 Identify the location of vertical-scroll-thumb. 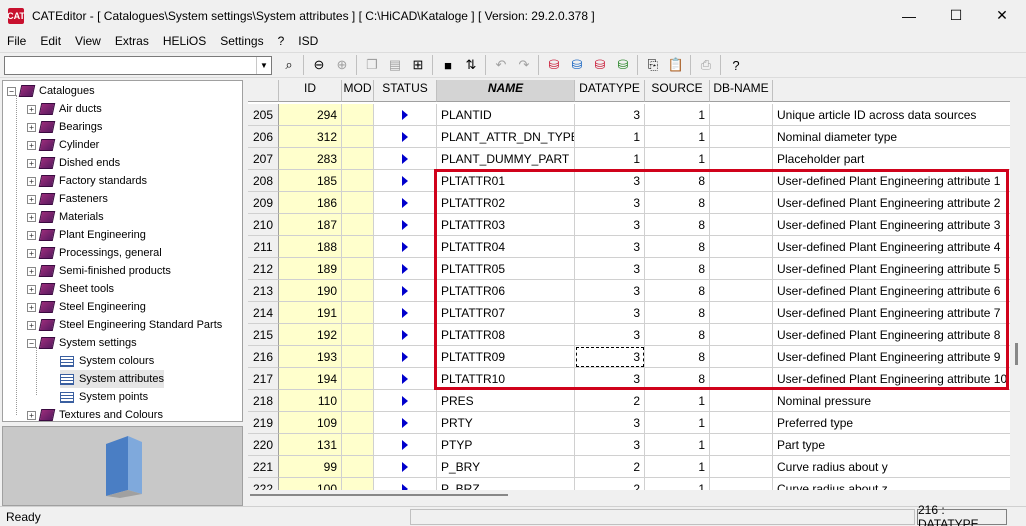
(1016, 354).